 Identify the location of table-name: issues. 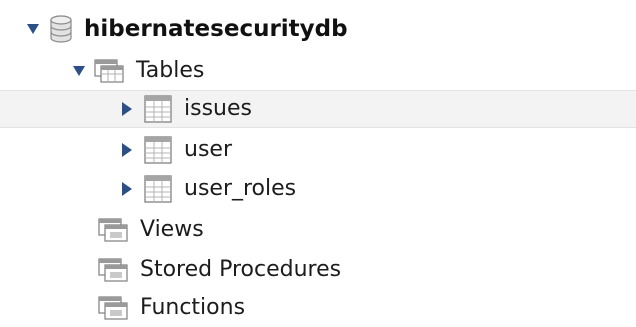
(218, 108).